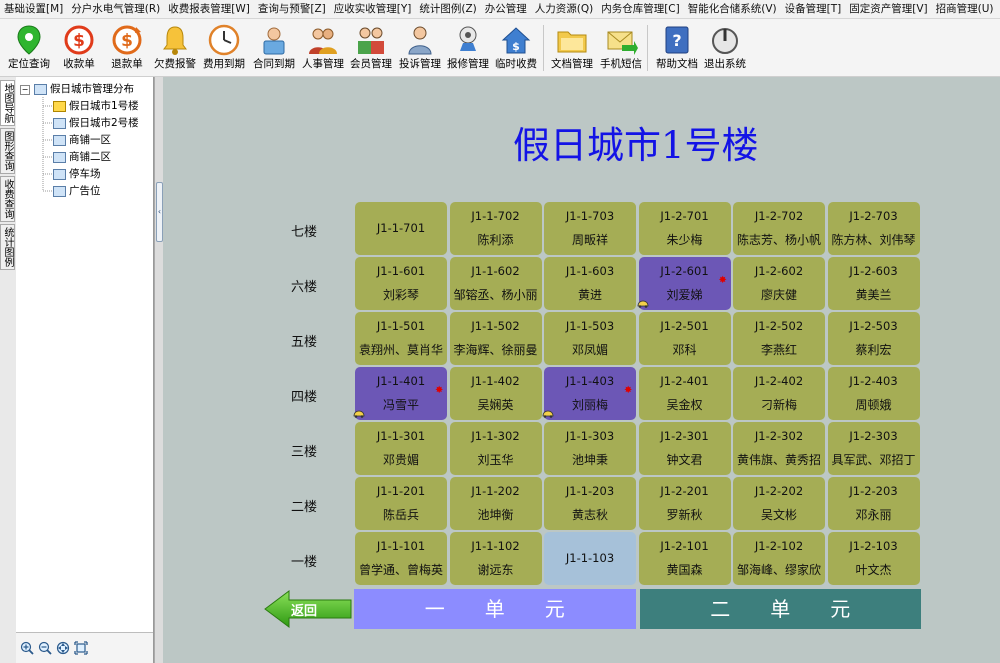  Describe the element at coordinates (780, 609) in the screenshot. I see `unit-header-1: 二 单 元` at that location.